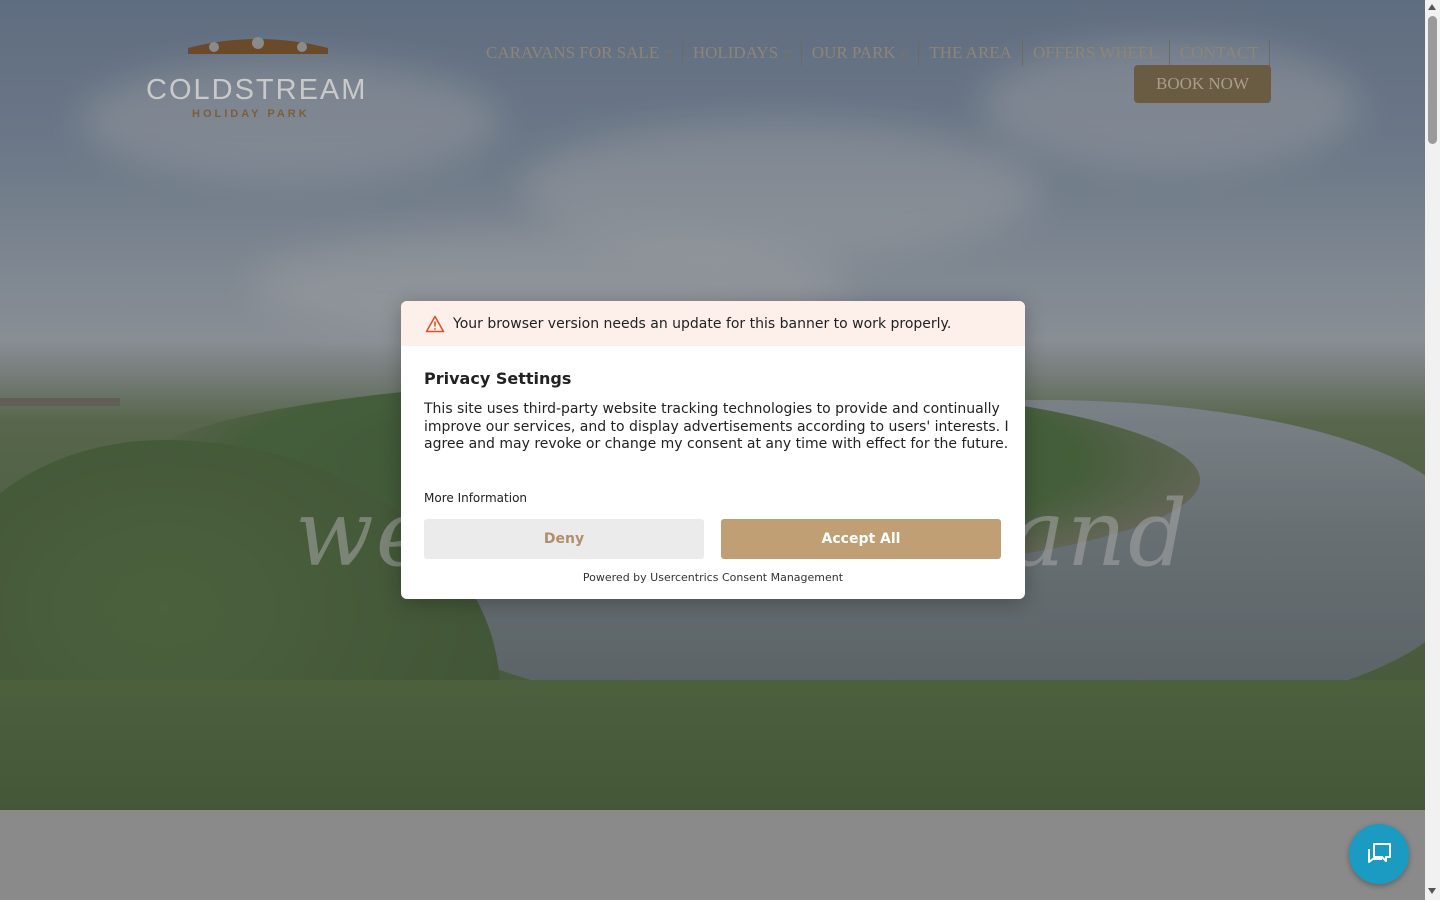 This screenshot has height=900, width=1440. What do you see at coordinates (564, 539) in the screenshot?
I see `deny-button: Deny` at bounding box center [564, 539].